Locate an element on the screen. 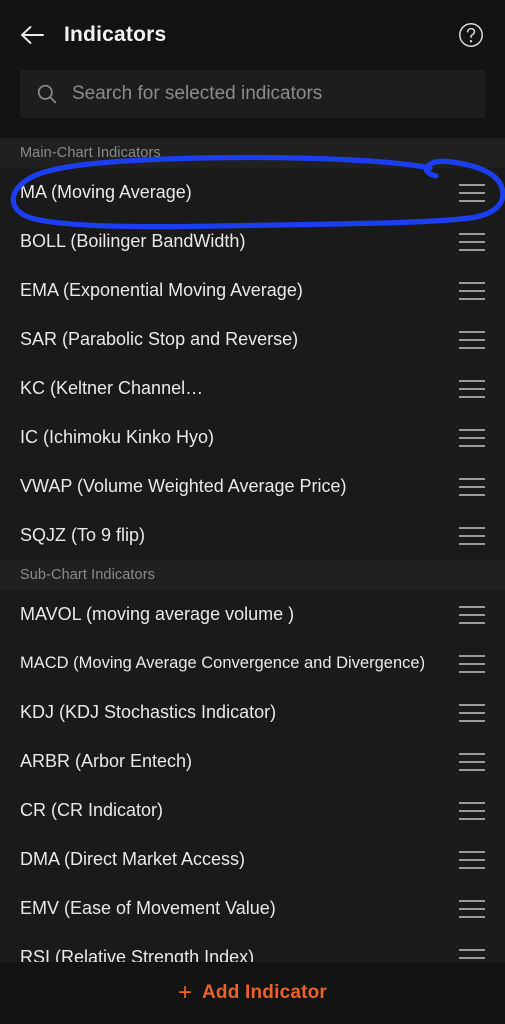 The height and width of the screenshot is (1024, 505). indicator-label: MAVOL (moving average volume ) is located at coordinates (157, 614).